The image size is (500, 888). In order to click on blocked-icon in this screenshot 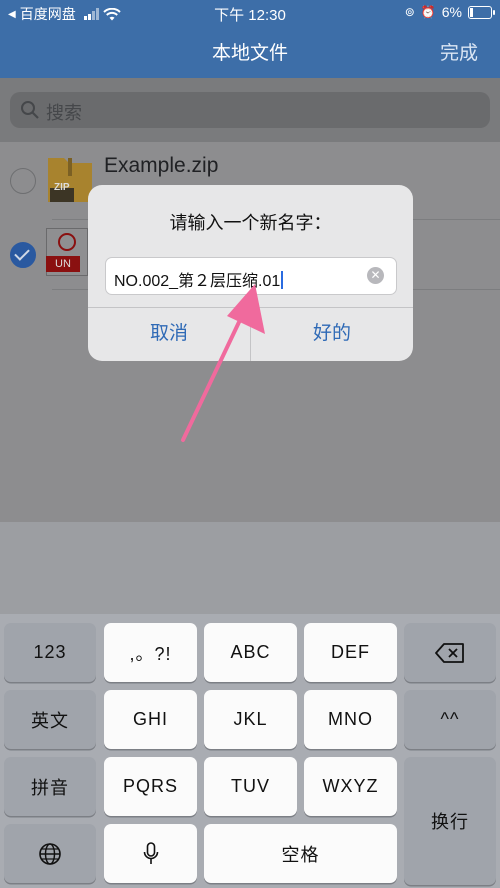, I will do `click(67, 242)`.